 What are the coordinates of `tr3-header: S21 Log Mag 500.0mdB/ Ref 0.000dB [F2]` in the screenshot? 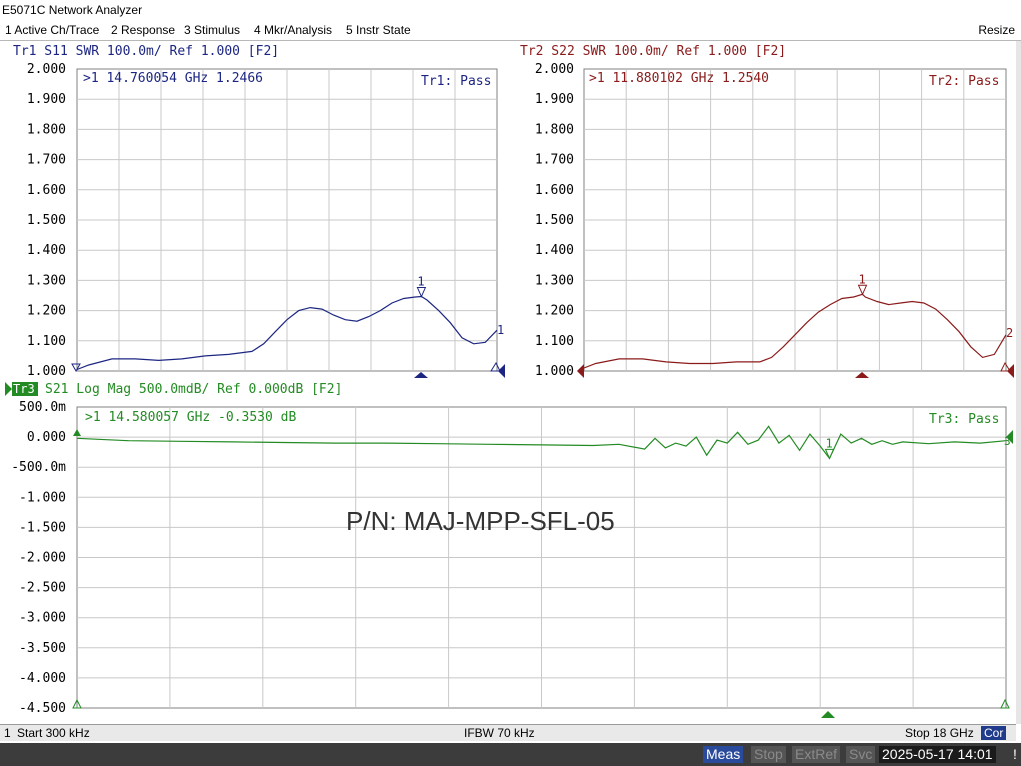 It's located at (193, 389).